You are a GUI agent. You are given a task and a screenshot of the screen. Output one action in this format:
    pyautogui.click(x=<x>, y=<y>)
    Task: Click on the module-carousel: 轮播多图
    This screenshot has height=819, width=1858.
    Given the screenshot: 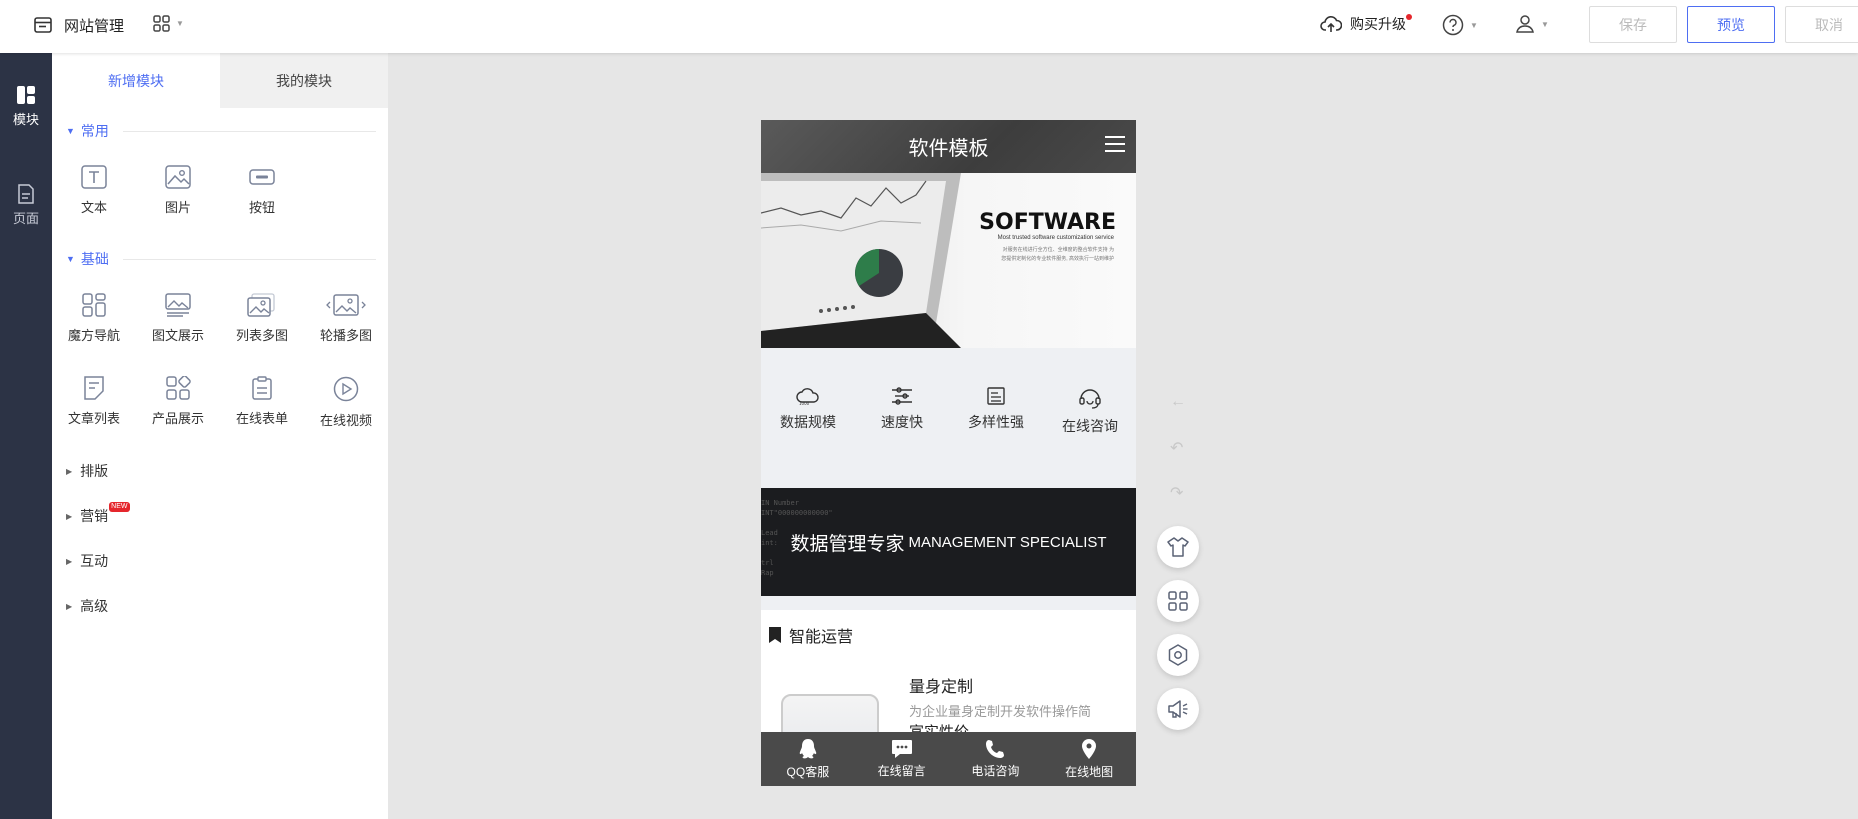 What is the action you would take?
    pyautogui.click(x=346, y=318)
    